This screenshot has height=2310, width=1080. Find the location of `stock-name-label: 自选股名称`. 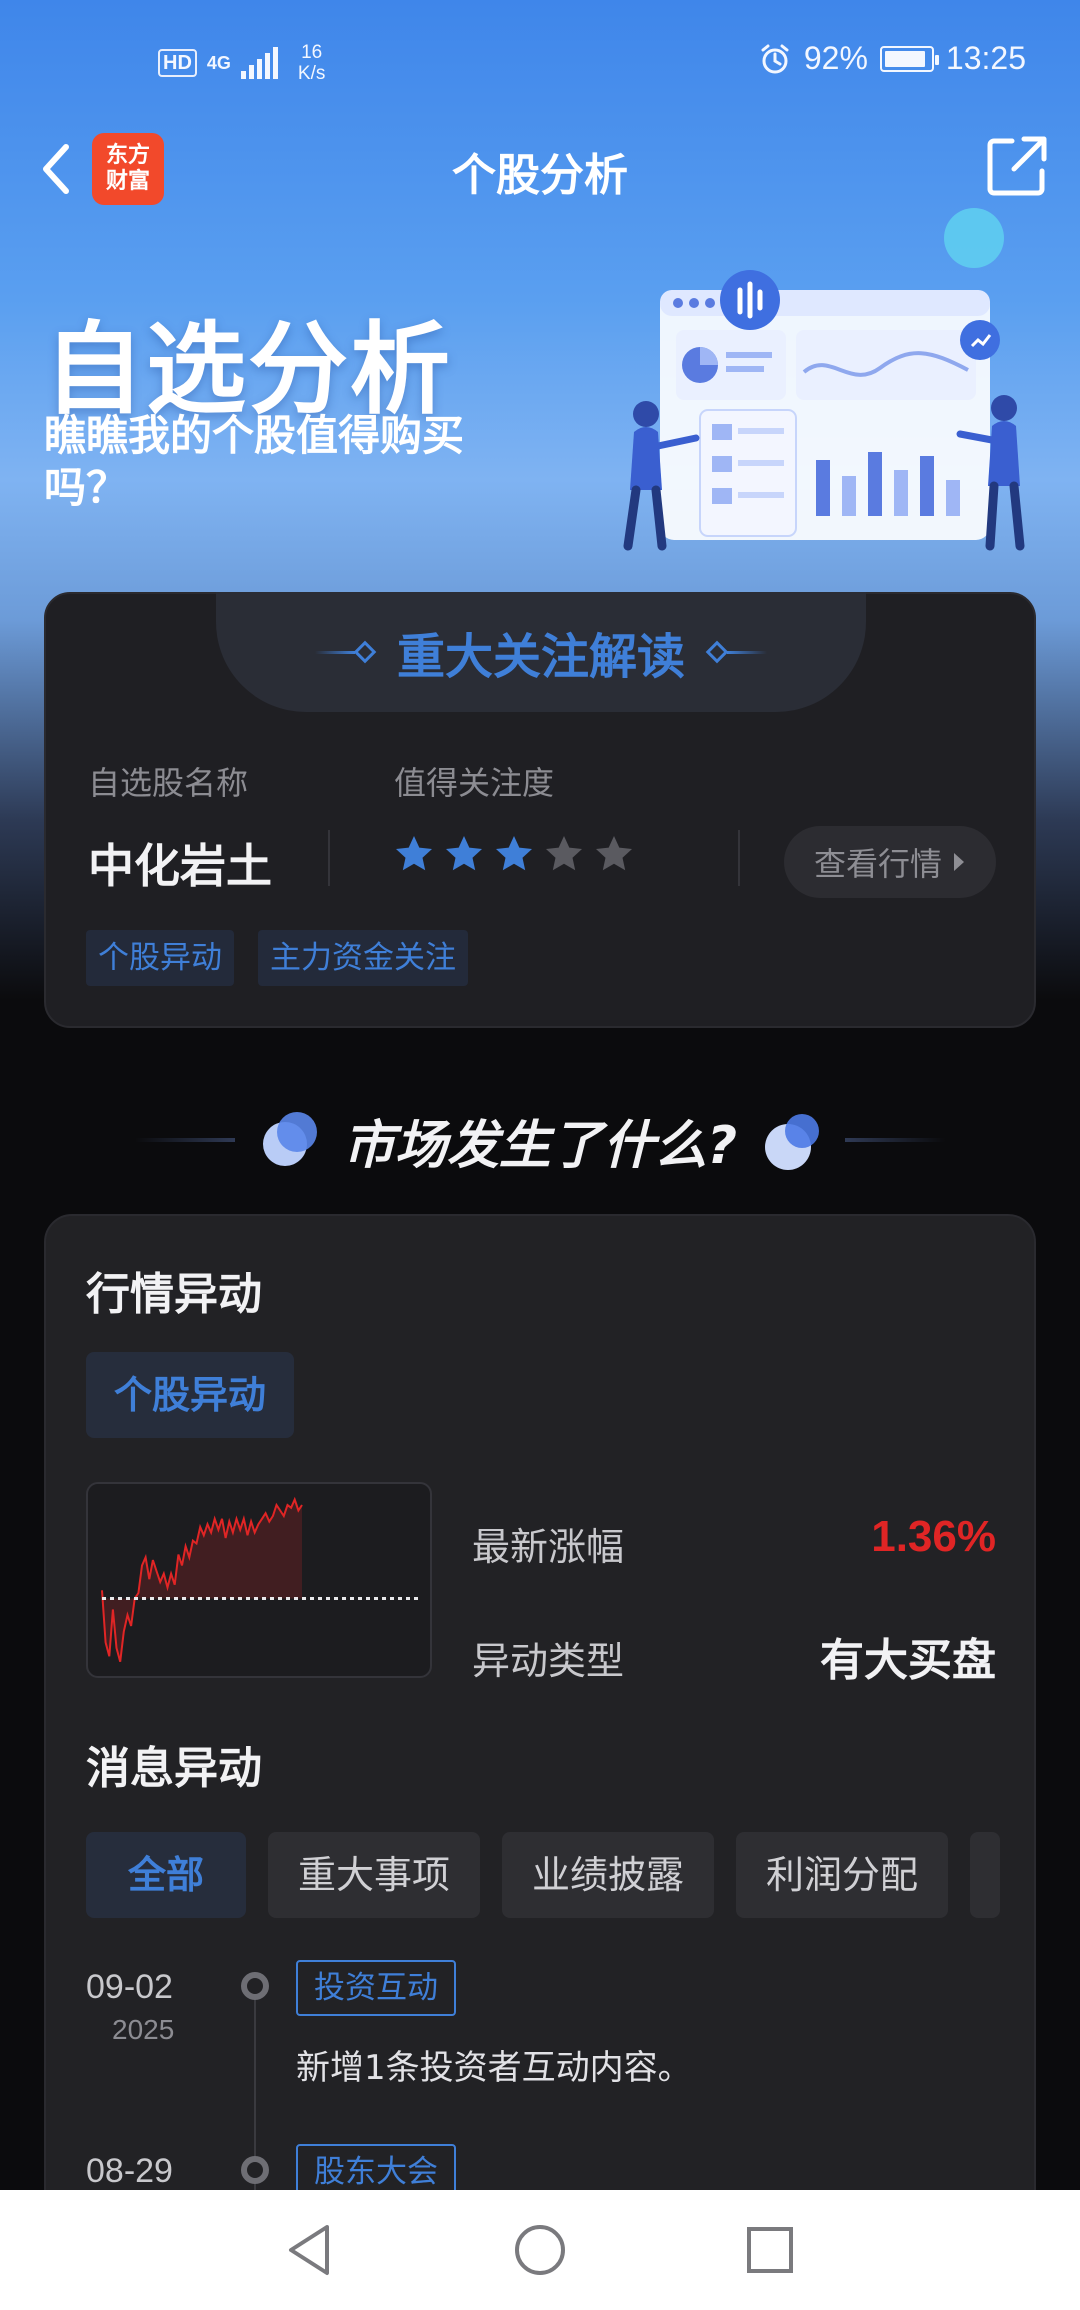

stock-name-label: 自选股名称 is located at coordinates (168, 783).